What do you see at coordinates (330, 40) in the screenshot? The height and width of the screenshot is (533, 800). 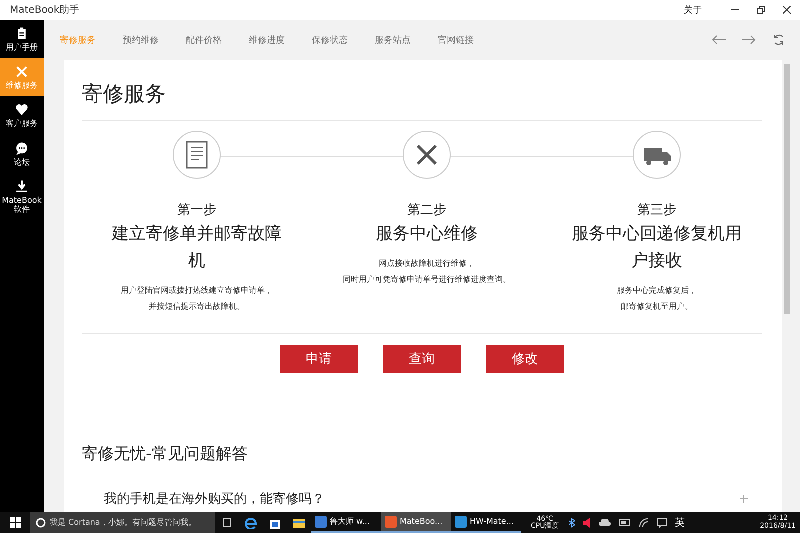 I see `nav-tab: 保修状态` at bounding box center [330, 40].